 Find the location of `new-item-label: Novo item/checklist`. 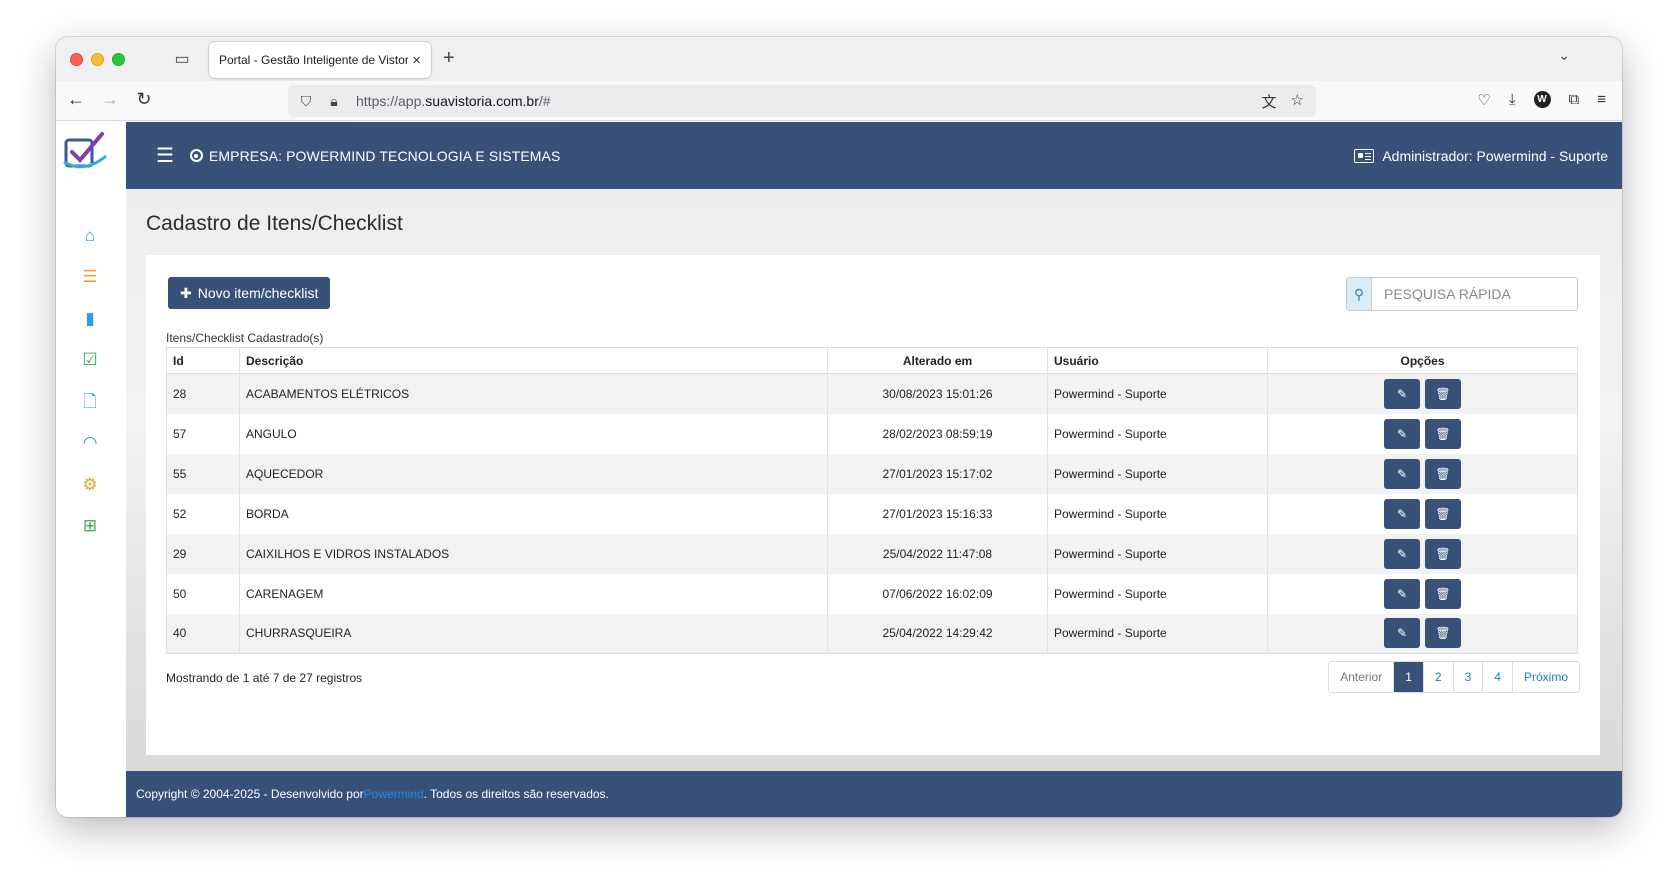

new-item-label: Novo item/checklist is located at coordinates (258, 293).